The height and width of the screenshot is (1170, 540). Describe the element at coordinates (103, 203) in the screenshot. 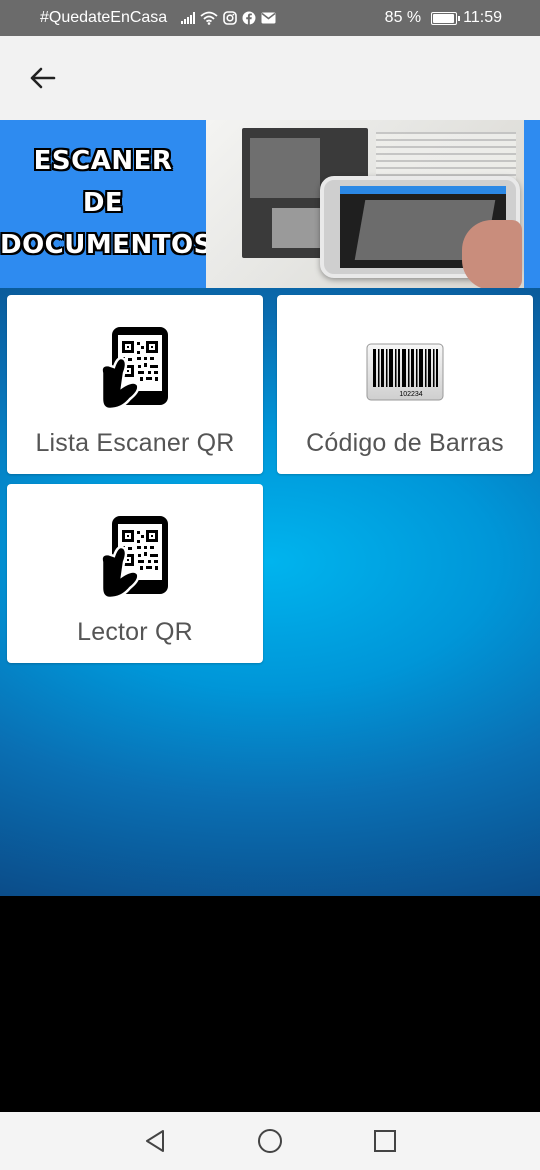

I see `banner-title-line-2: DE` at that location.